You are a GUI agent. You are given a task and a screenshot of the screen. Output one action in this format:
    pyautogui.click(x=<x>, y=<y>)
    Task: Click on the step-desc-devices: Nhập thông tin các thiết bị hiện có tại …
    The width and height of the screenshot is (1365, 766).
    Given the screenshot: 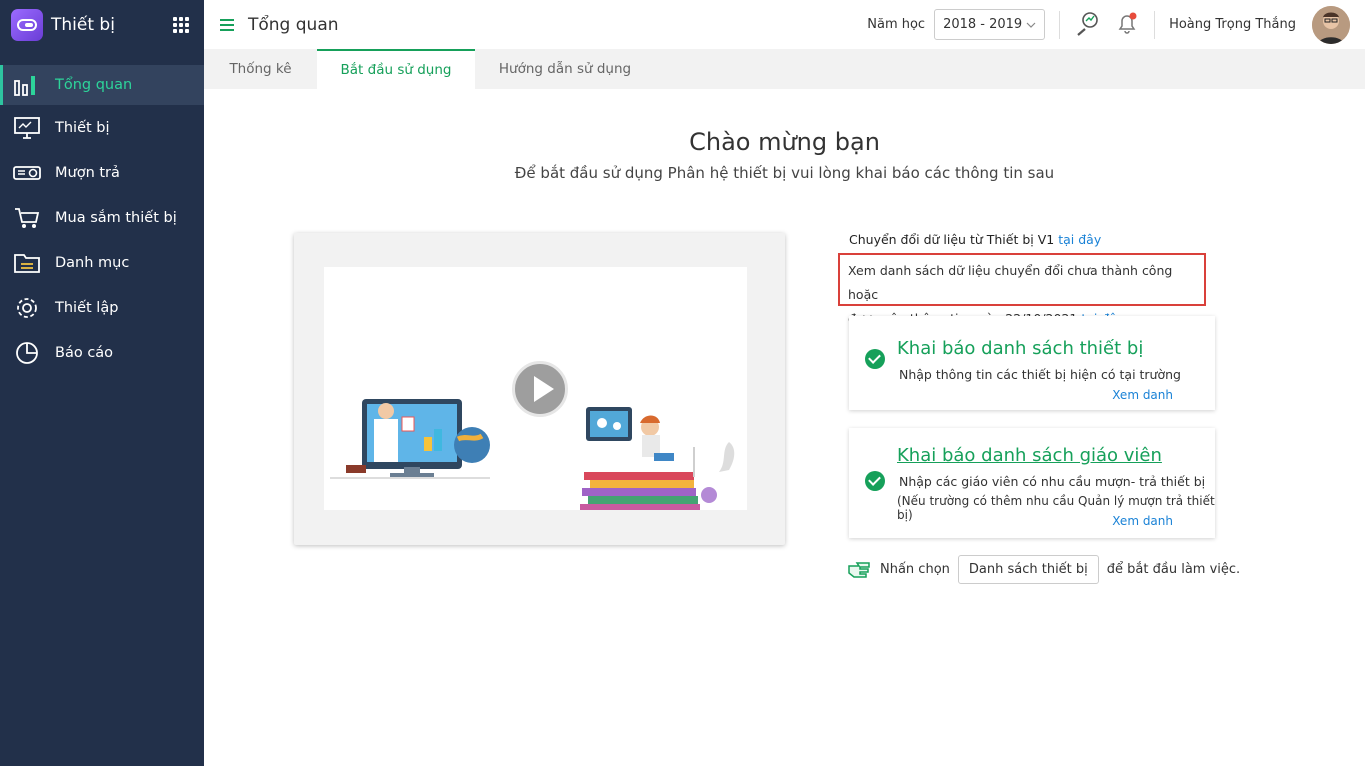 What is the action you would take?
    pyautogui.click(x=1040, y=374)
    